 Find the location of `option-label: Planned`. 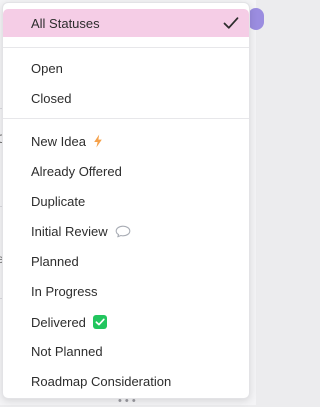

option-label: Planned is located at coordinates (55, 261).